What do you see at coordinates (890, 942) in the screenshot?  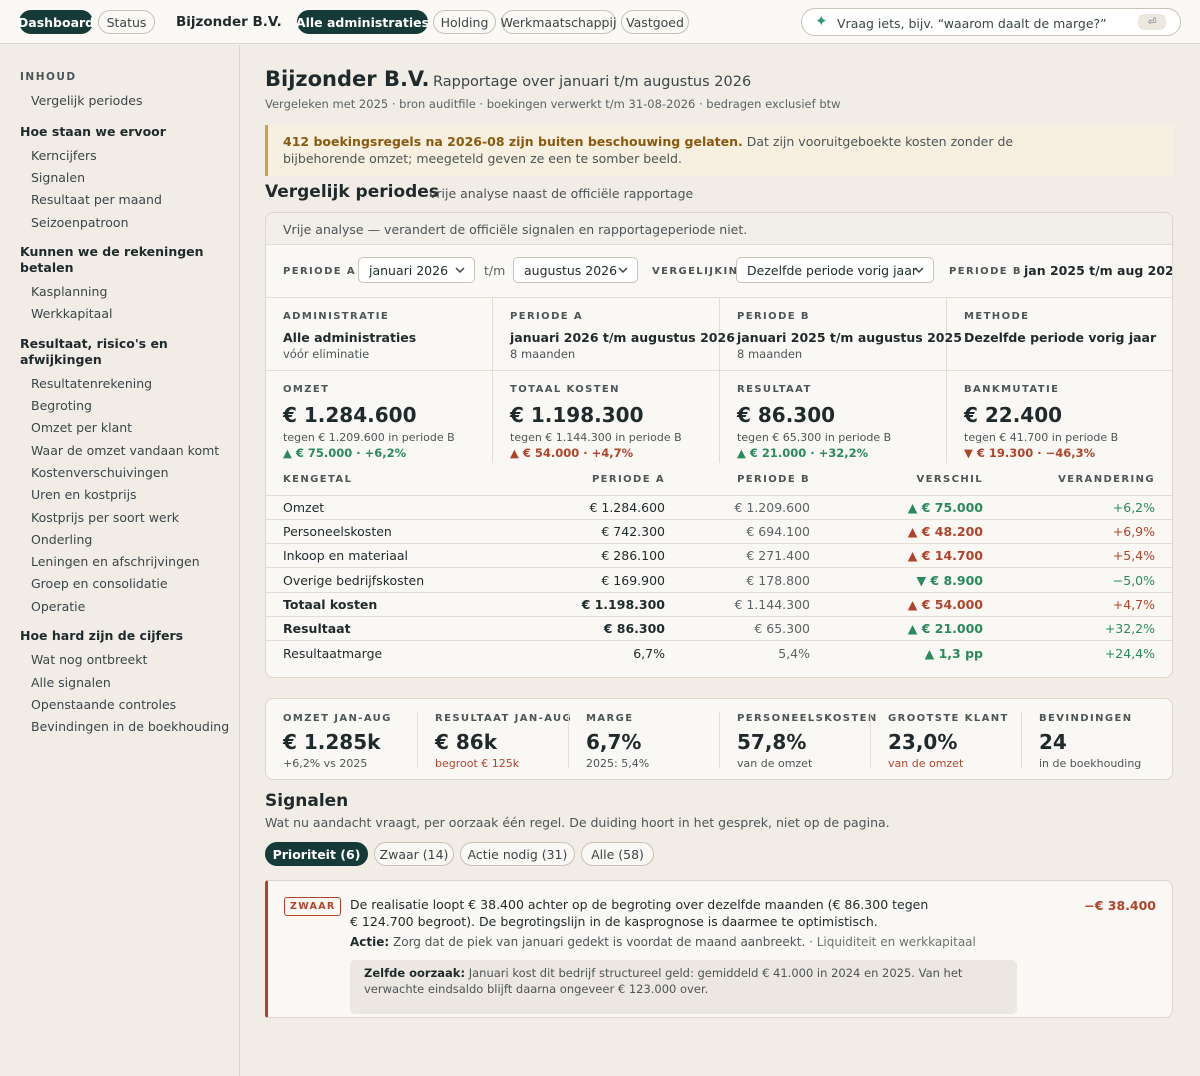 I see `action-reference-link: · Liquiditeit en werkkapitaal` at bounding box center [890, 942].